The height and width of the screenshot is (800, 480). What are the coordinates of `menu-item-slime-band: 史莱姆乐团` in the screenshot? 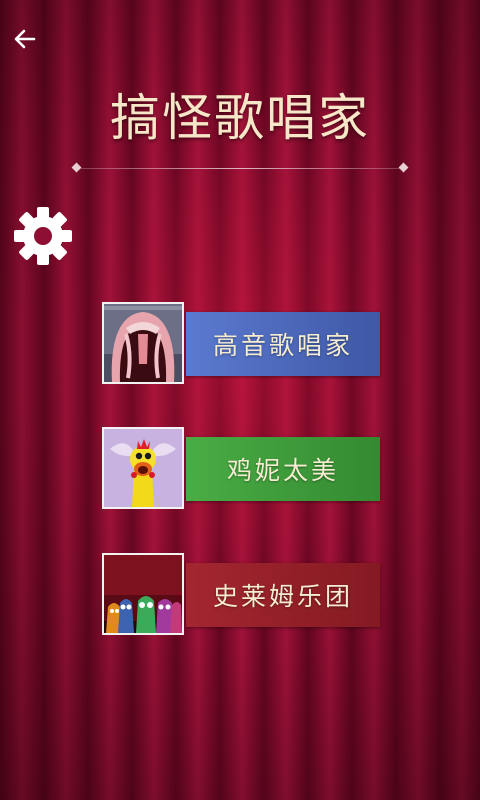 It's located at (241, 595).